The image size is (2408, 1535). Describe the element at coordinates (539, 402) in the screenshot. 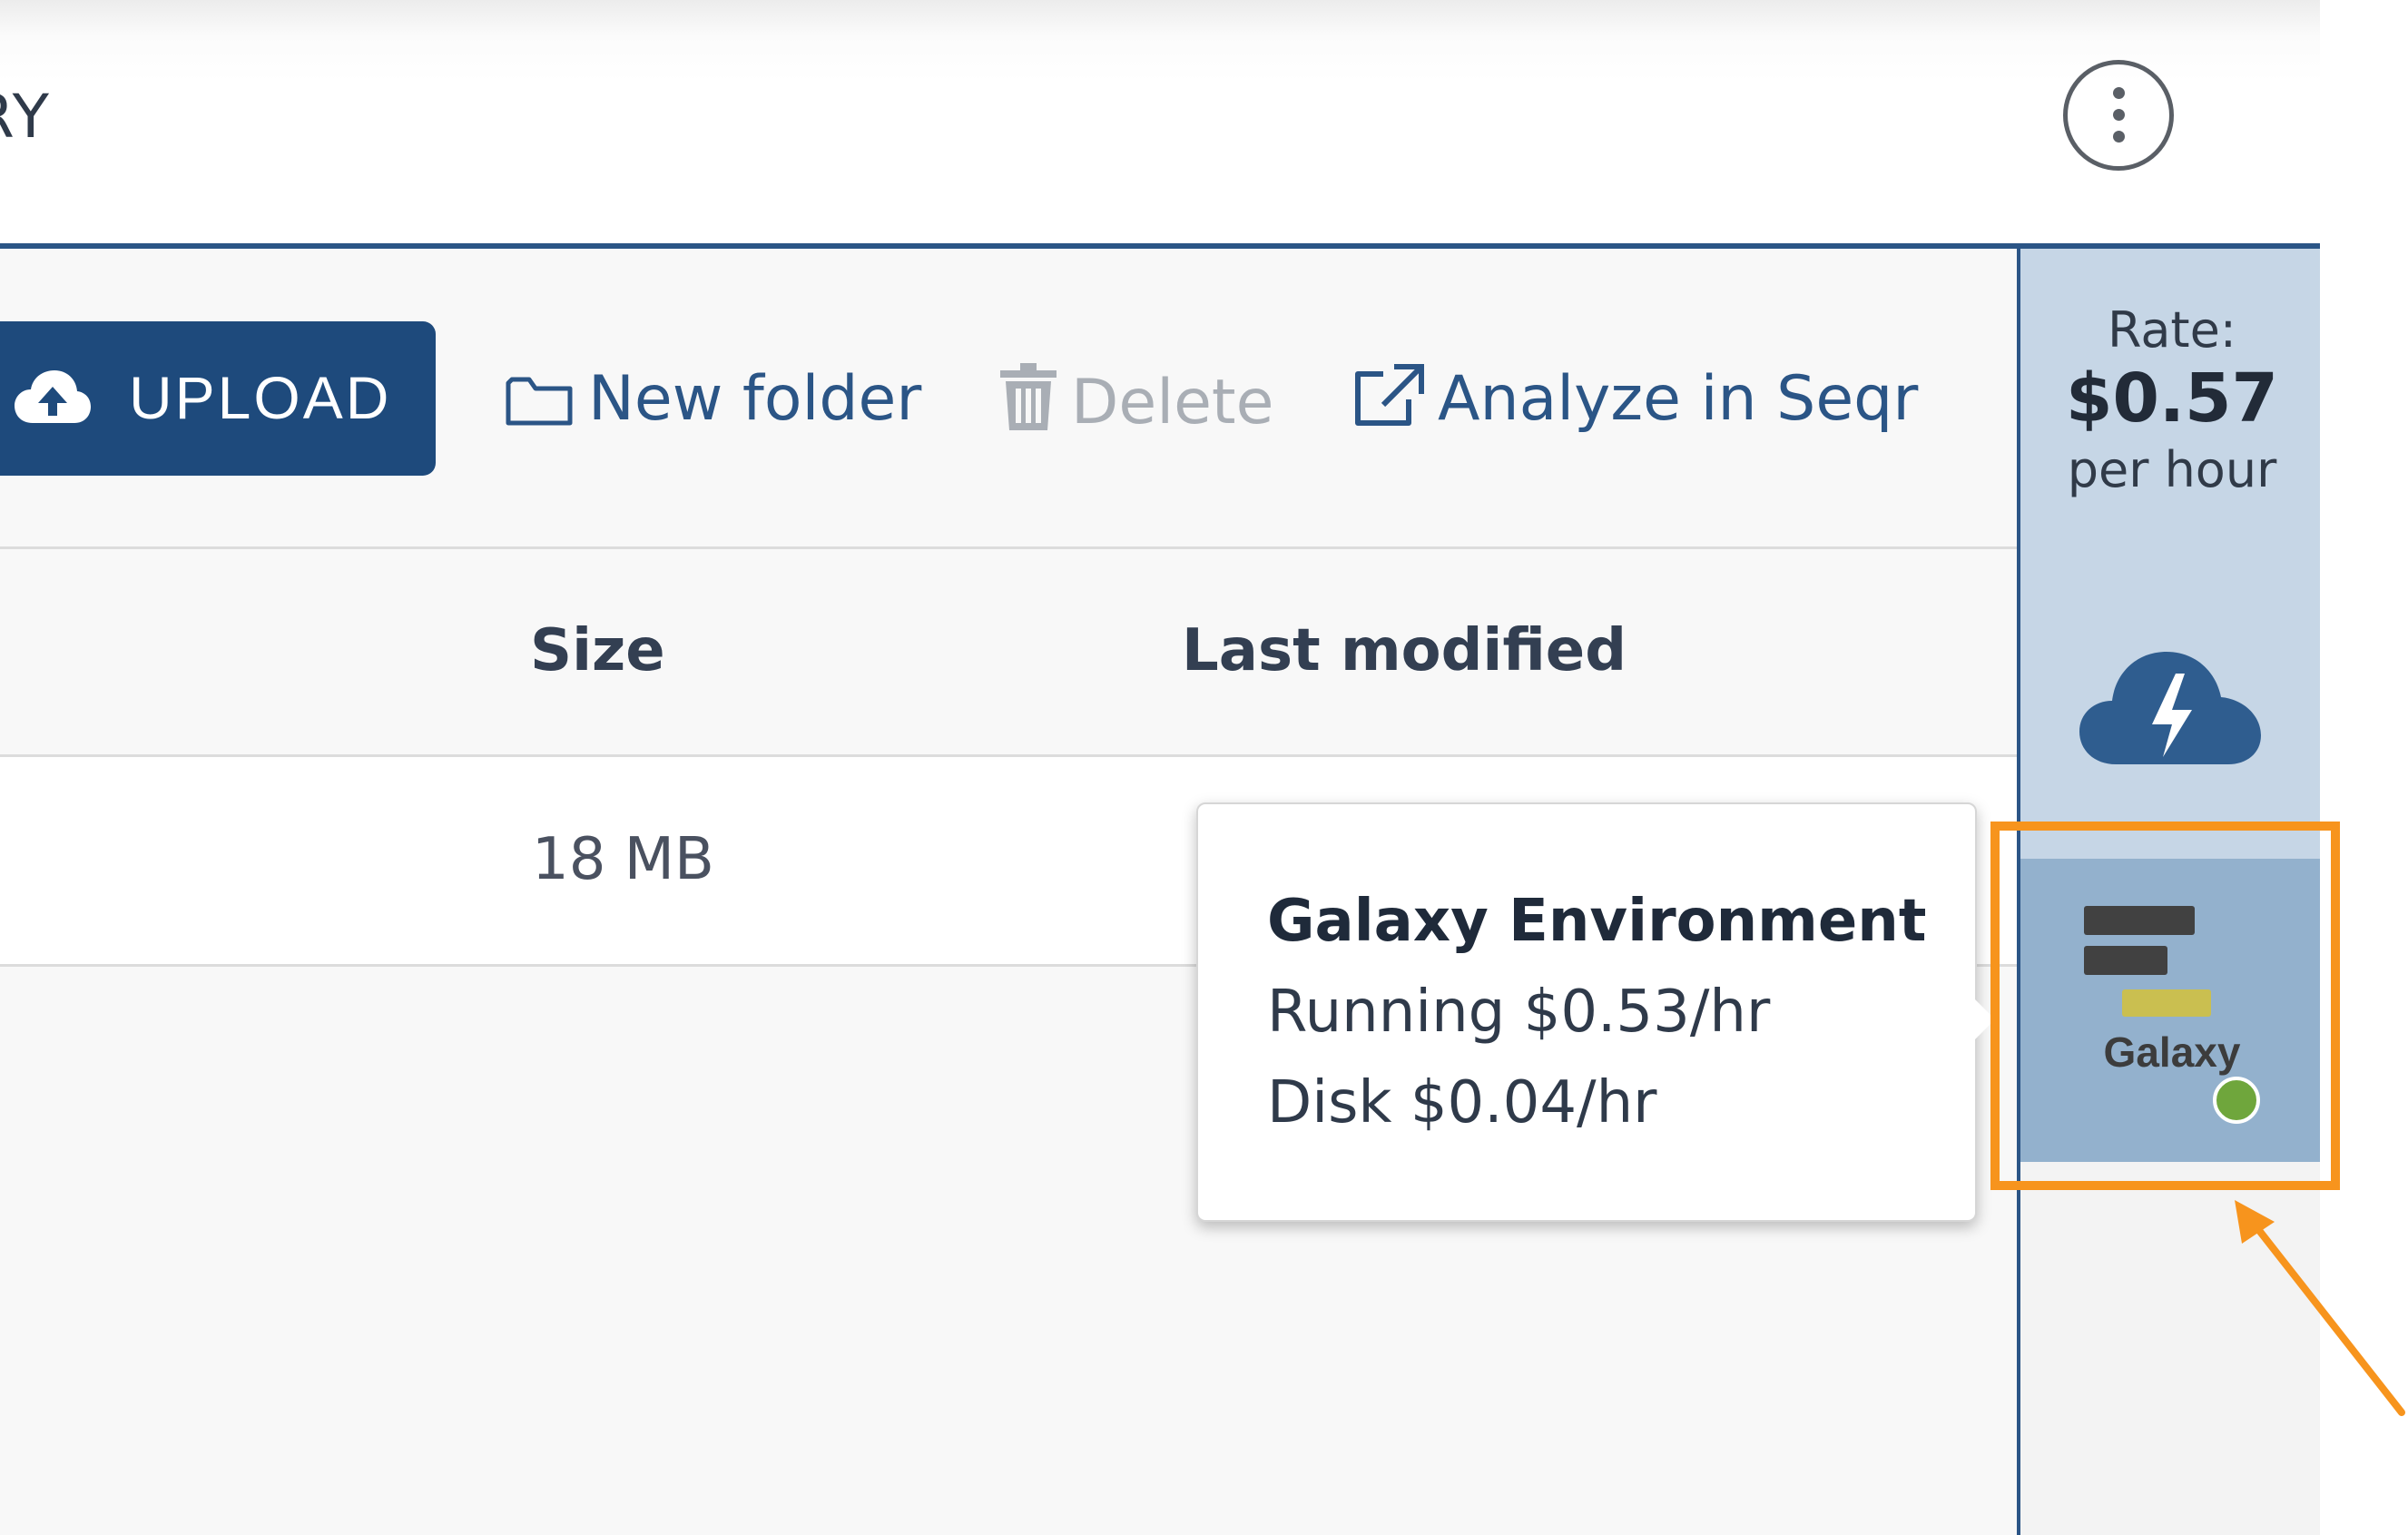

I see `folder-icon` at that location.